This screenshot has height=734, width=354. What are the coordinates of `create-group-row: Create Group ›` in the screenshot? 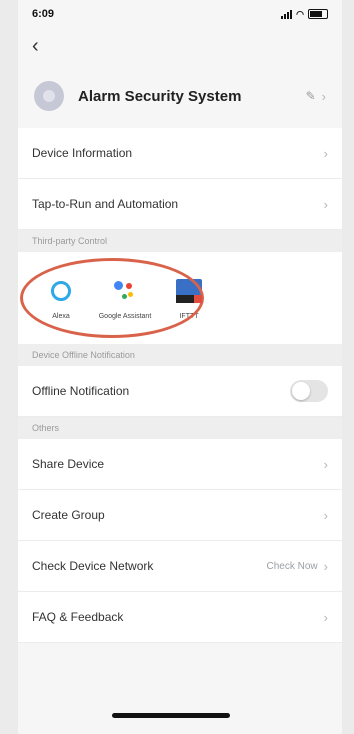 It's located at (180, 515).